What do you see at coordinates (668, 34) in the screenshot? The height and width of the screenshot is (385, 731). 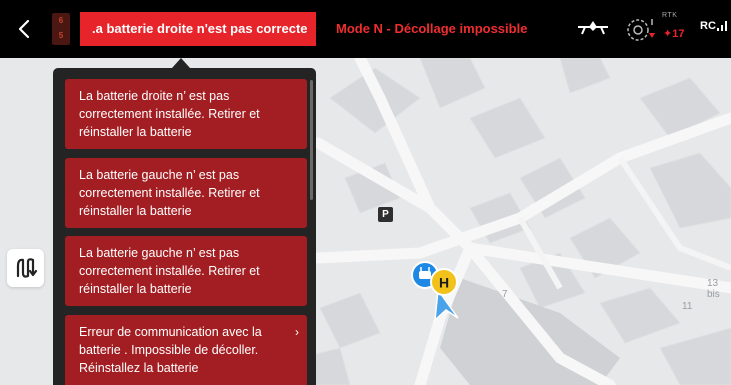 I see `satellite-icon: ✦` at bounding box center [668, 34].